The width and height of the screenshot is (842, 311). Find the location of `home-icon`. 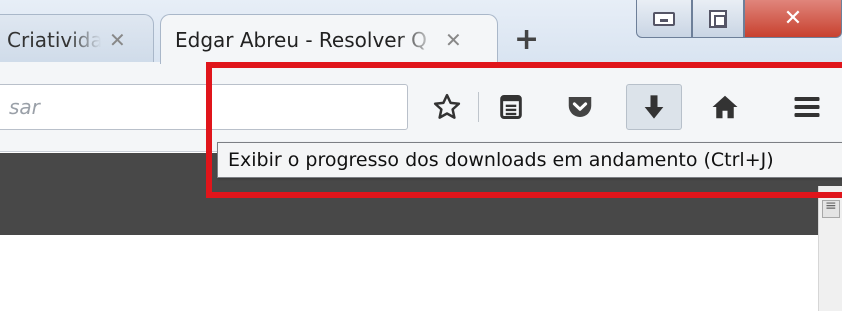

home-icon is located at coordinates (725, 107).